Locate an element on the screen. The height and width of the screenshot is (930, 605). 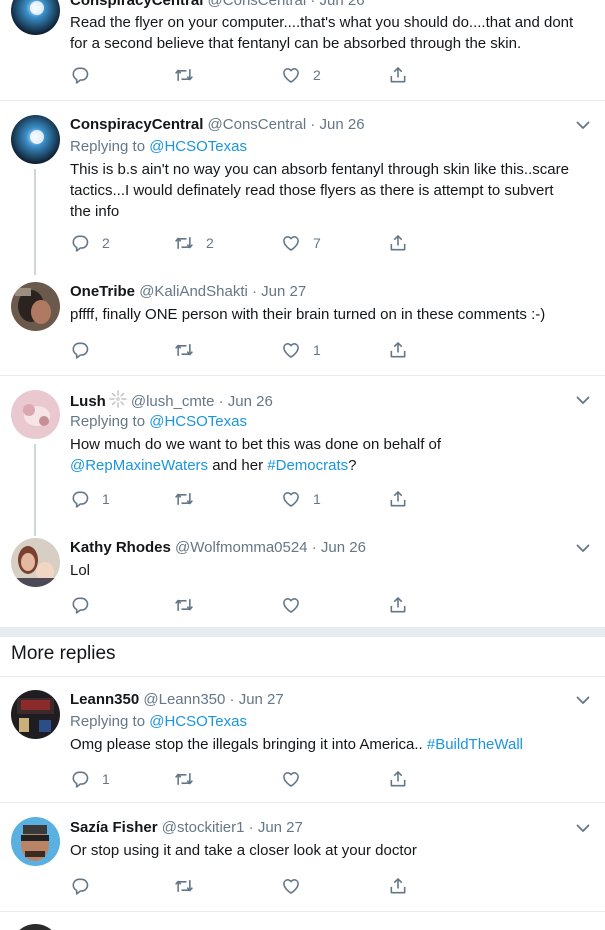
retweet-button: 2 is located at coordinates (194, 243).